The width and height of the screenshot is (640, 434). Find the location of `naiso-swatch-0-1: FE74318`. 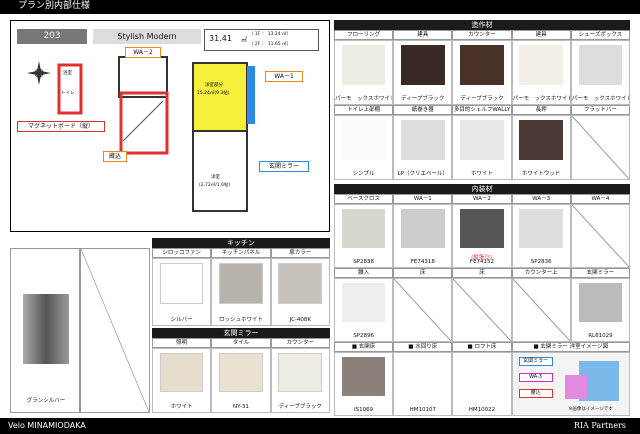

naiso-swatch-0-1: FE74318 is located at coordinates (423, 236).